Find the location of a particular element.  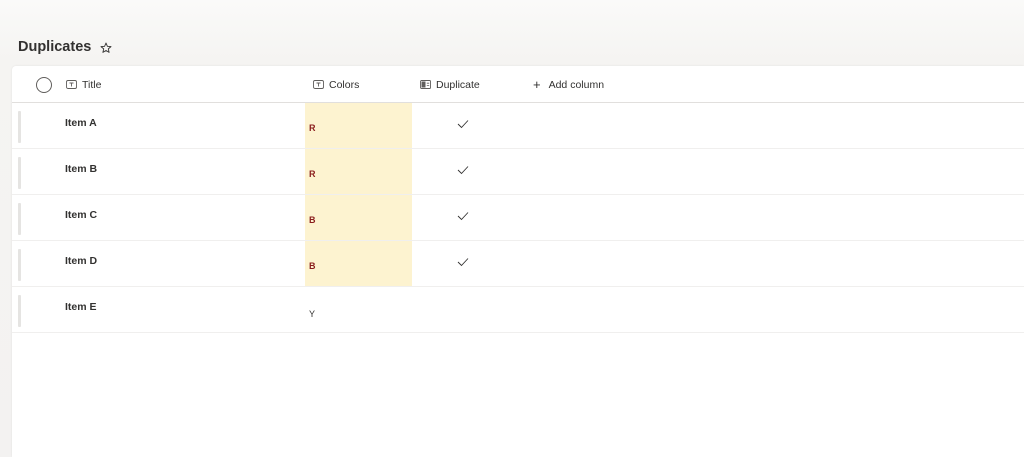

column-header-label: Title is located at coordinates (92, 84).